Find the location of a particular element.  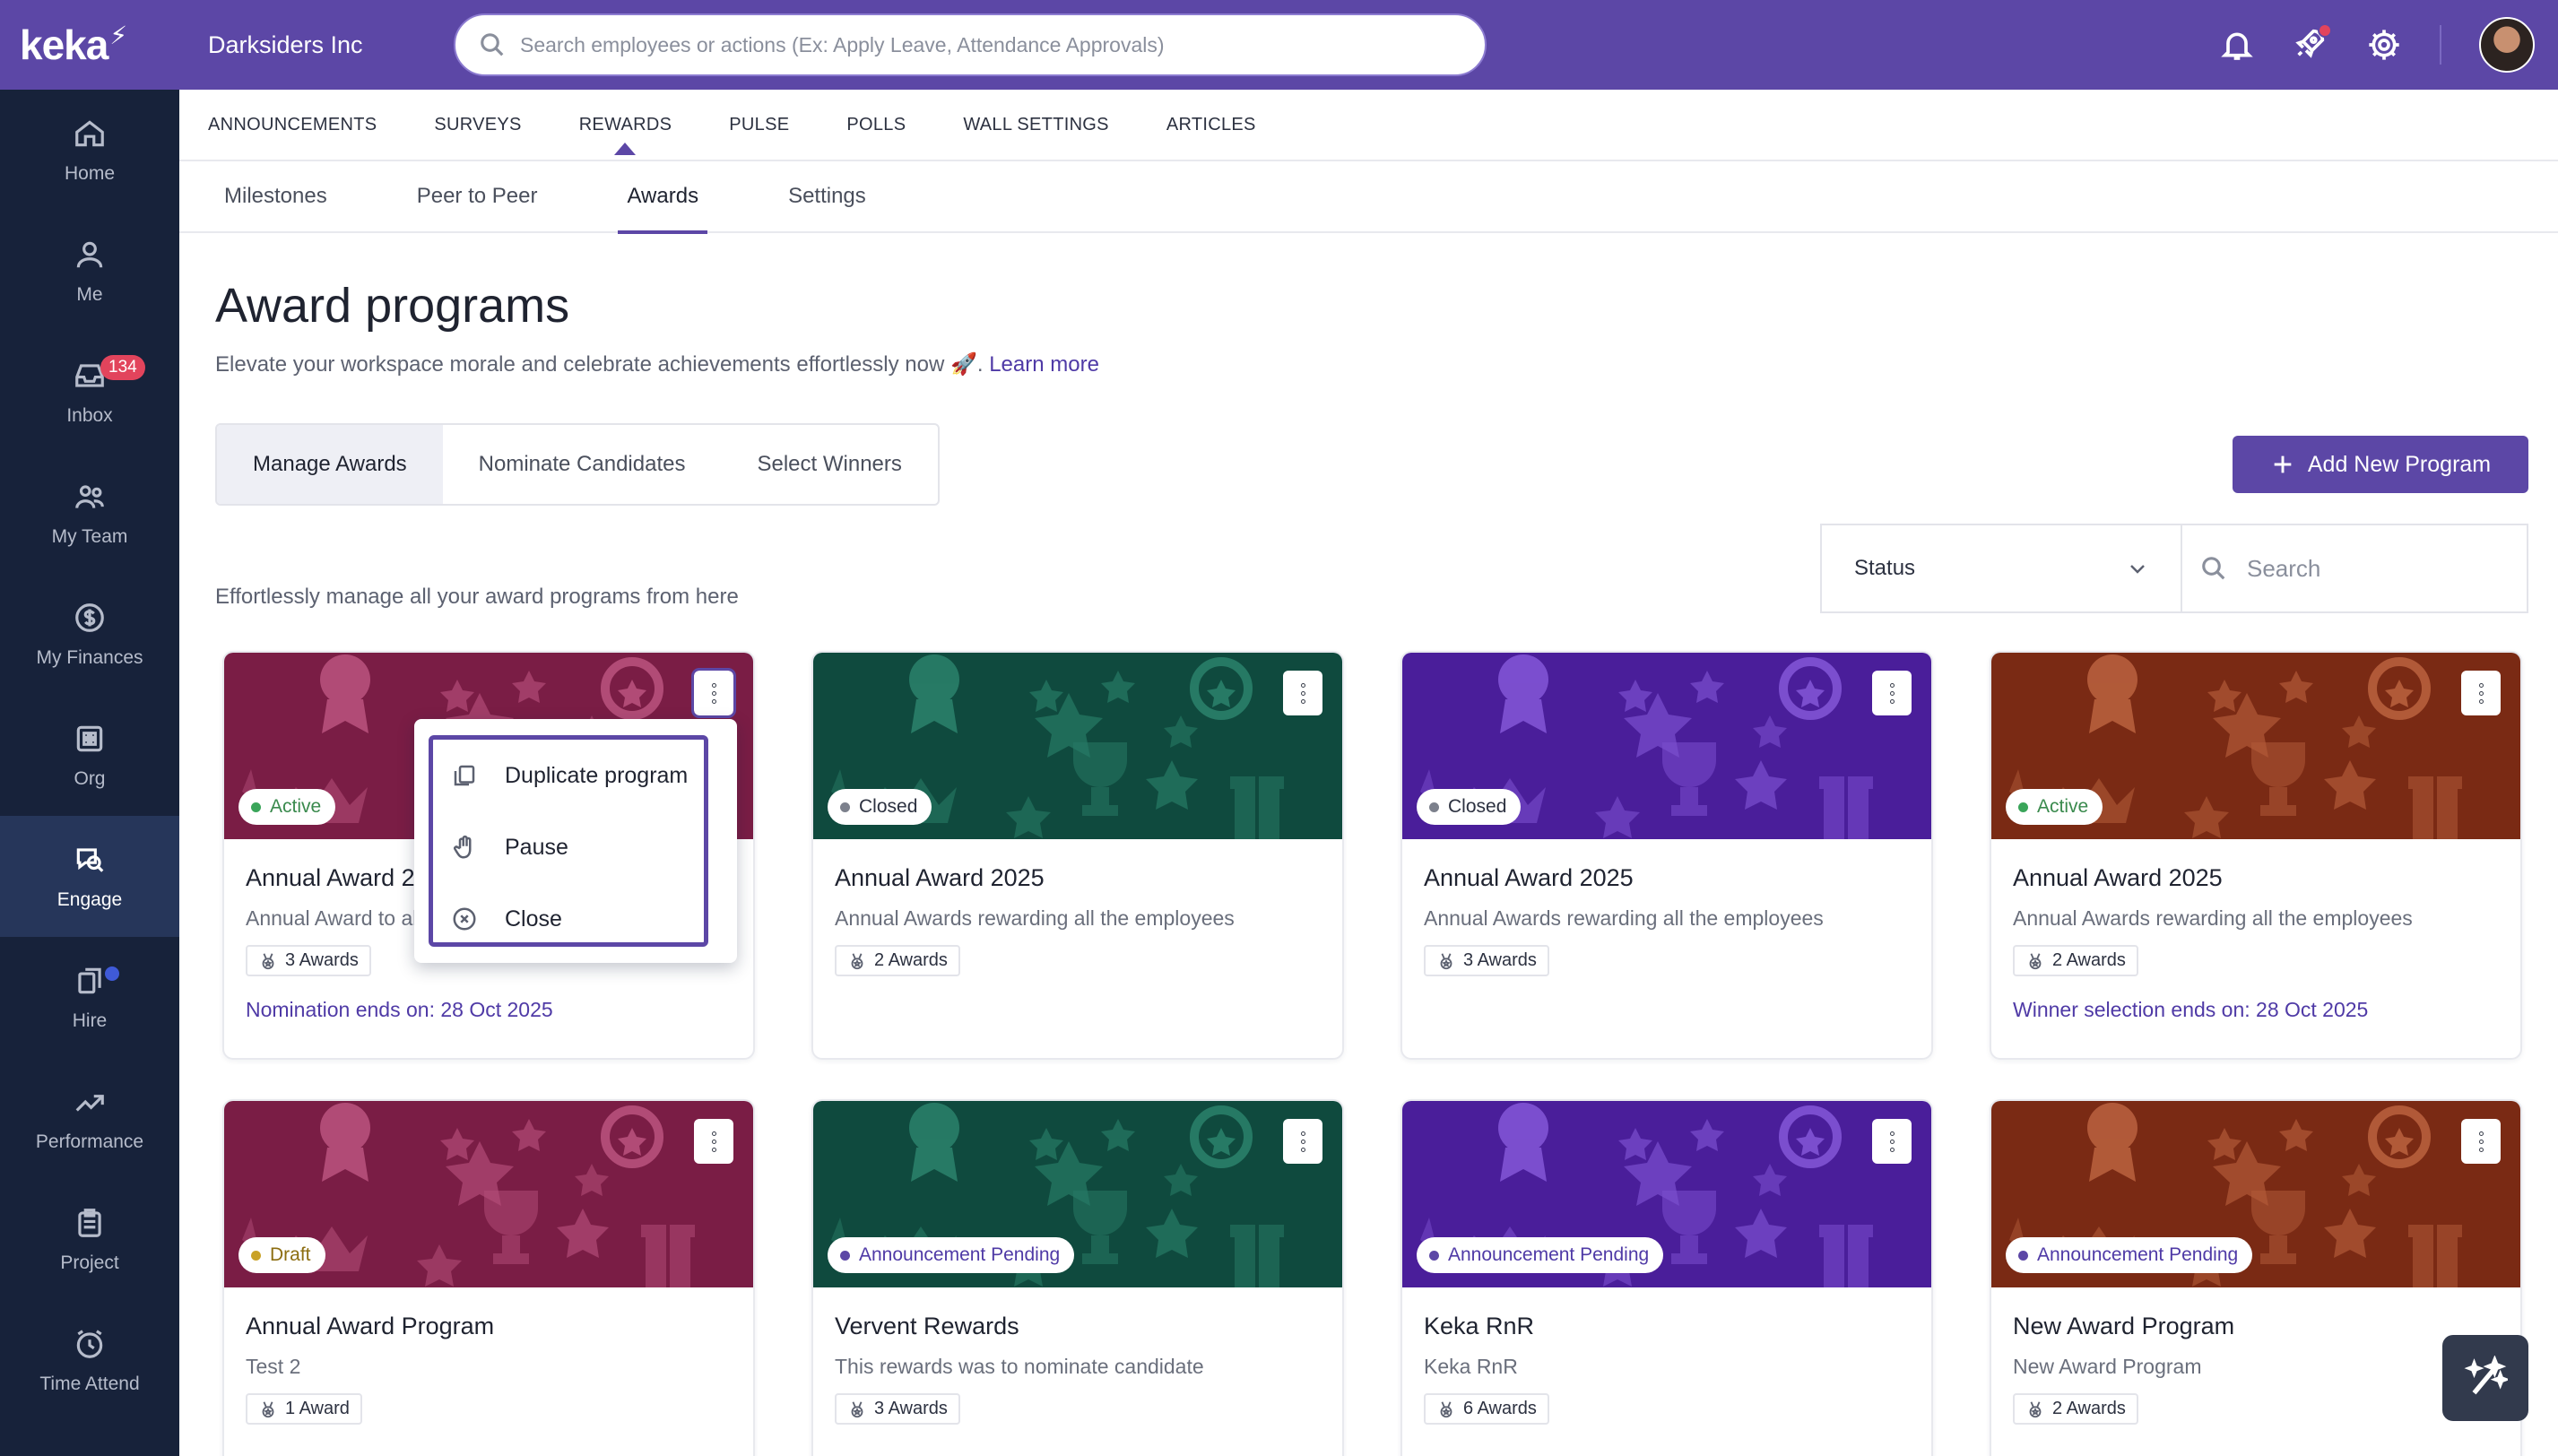

menu-item-close: Close is located at coordinates (568, 912).